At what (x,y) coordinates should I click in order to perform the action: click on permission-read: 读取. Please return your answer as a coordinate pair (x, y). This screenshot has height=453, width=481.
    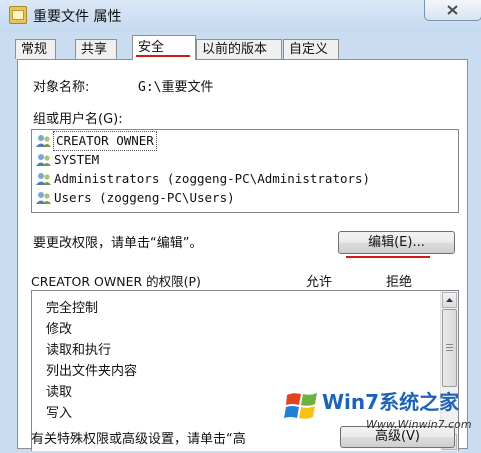
    Looking at the image, I should click on (59, 392).